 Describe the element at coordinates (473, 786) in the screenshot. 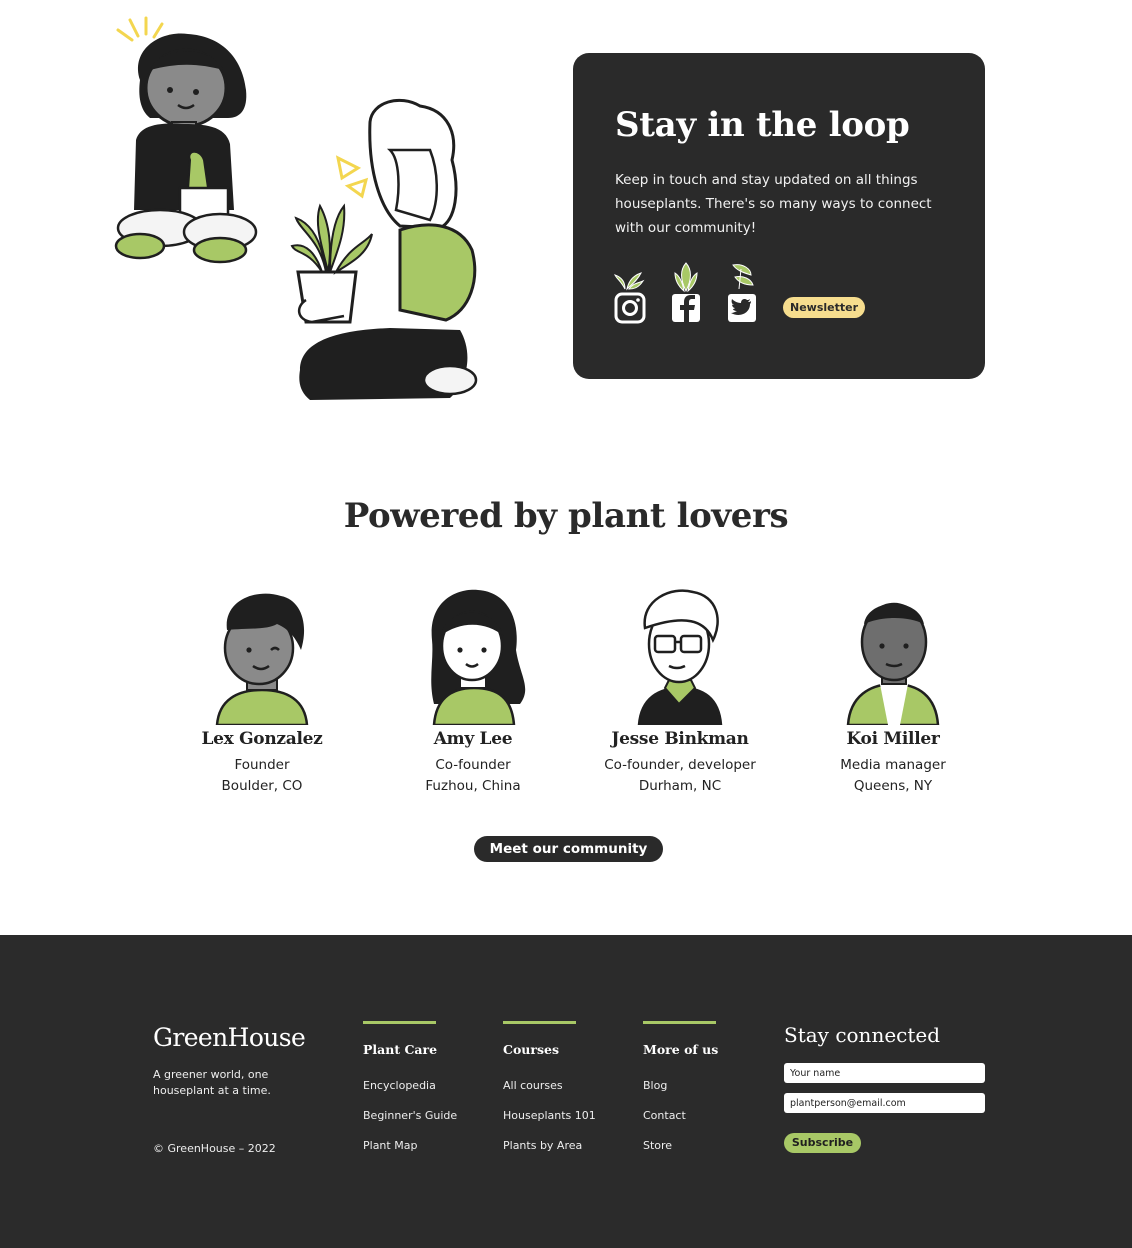

I see `member-location: Fuzhou, China` at that location.